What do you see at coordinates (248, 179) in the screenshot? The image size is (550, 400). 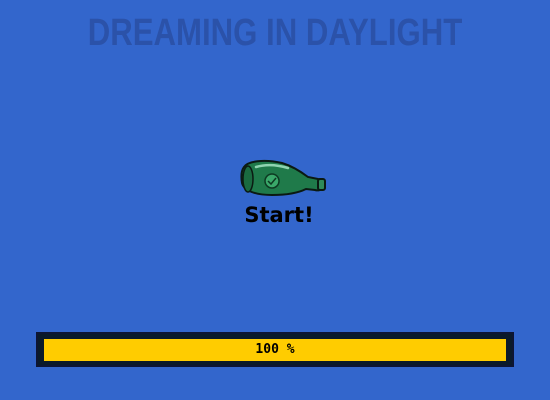 I see `bottle-base` at bounding box center [248, 179].